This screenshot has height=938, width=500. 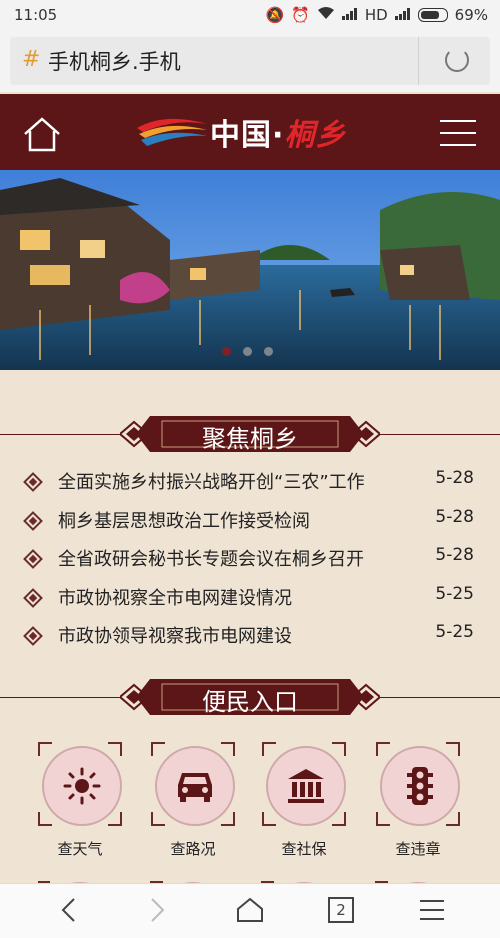 I want to click on carousel-indicator, so click(x=247, y=351).